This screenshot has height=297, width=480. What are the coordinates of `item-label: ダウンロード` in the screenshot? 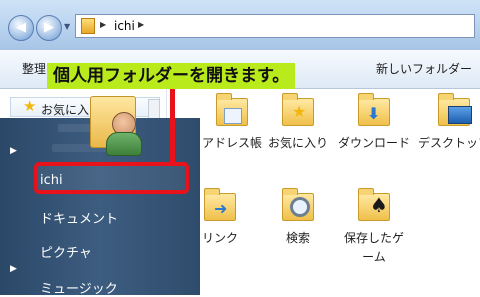 It's located at (374, 143).